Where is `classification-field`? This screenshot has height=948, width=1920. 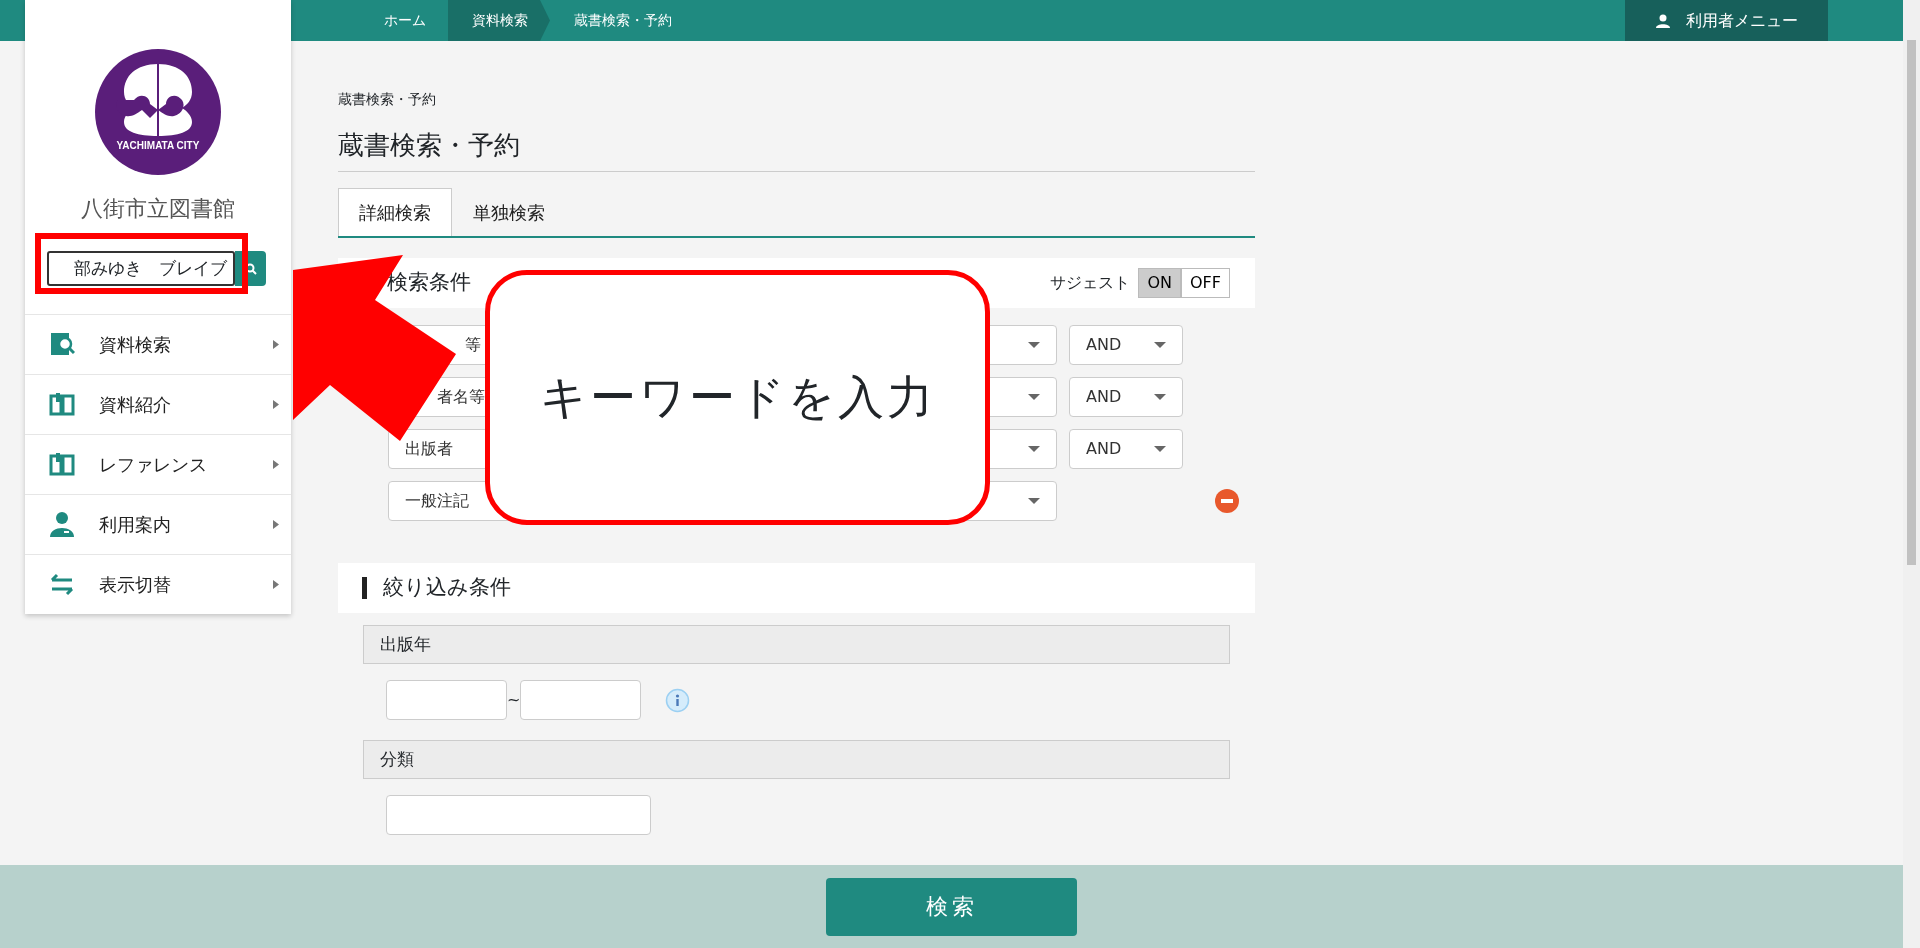
classification-field is located at coordinates (518, 815).